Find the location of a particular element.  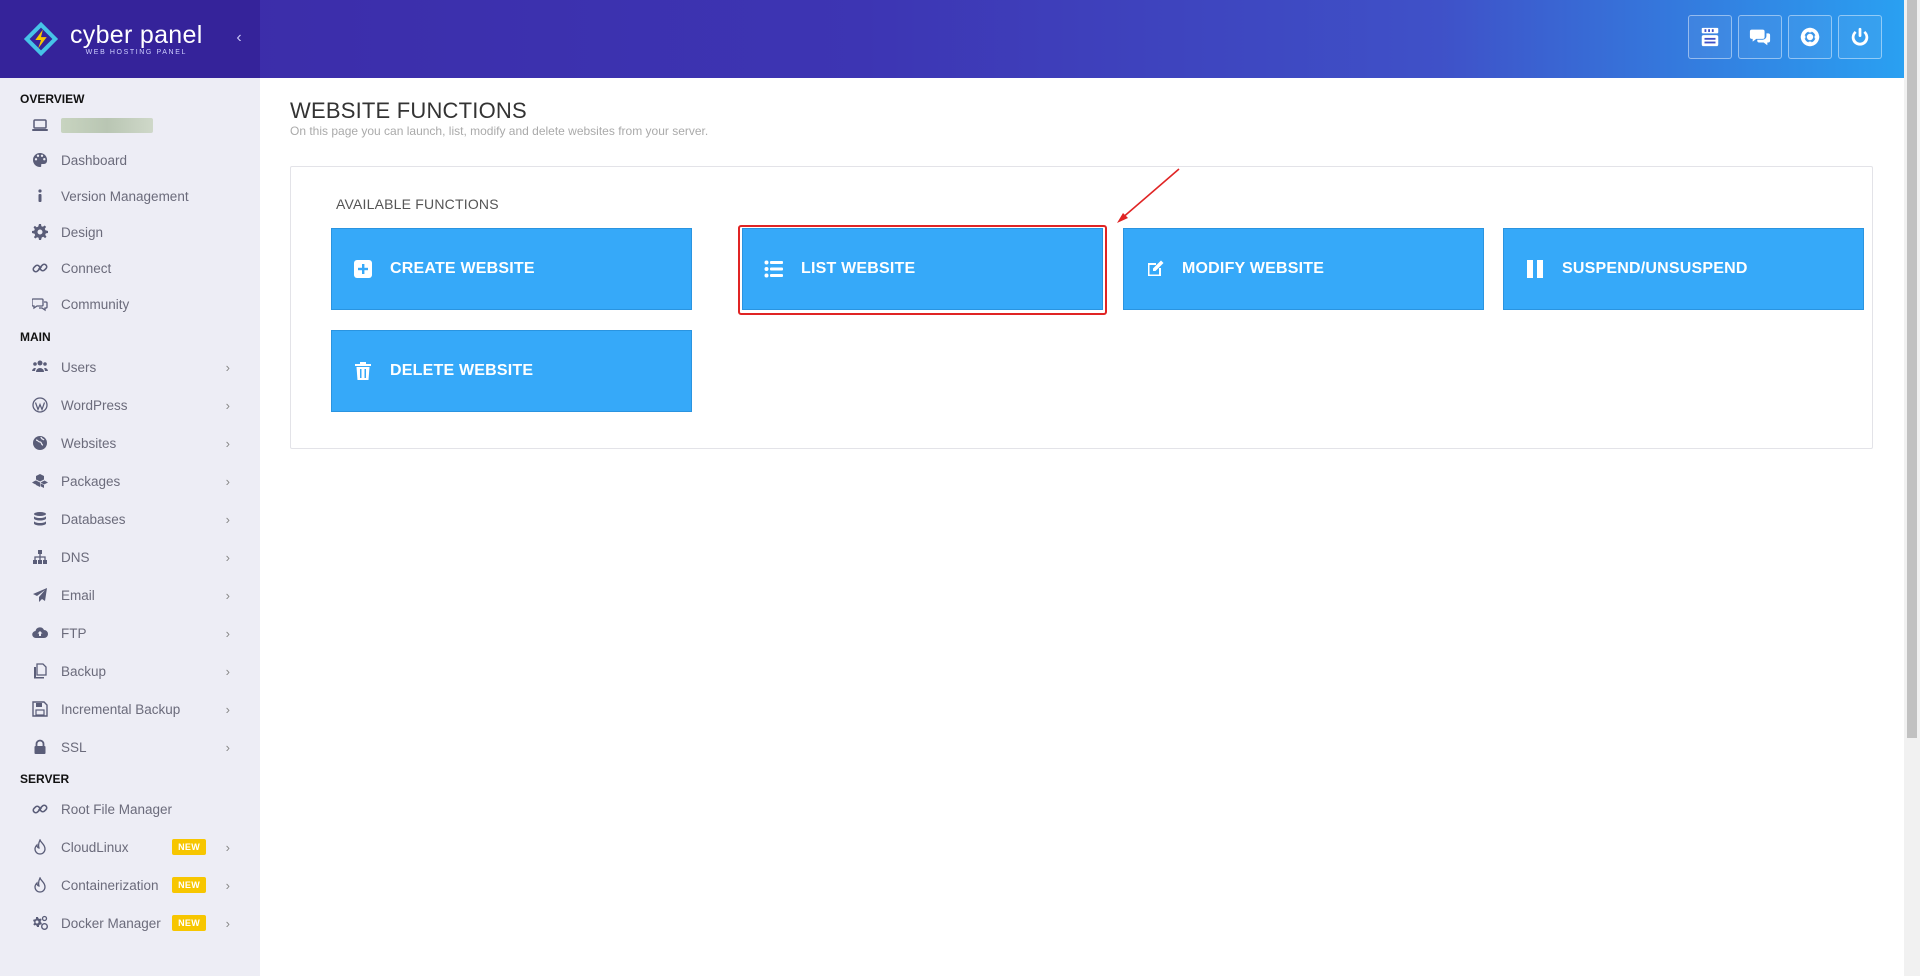

sidebar-item-backup: Backup › is located at coordinates (130, 671).